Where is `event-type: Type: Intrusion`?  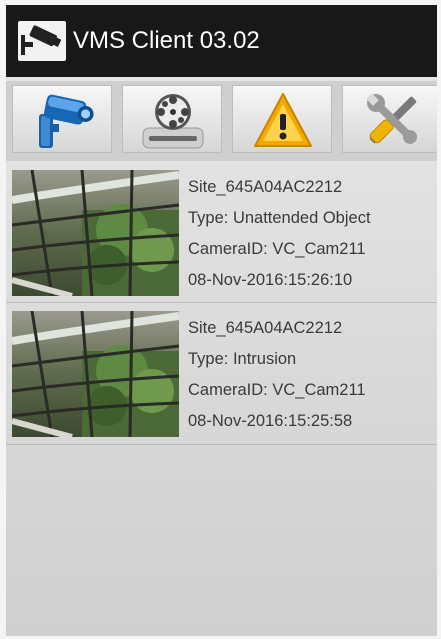 event-type: Type: Intrusion is located at coordinates (242, 359).